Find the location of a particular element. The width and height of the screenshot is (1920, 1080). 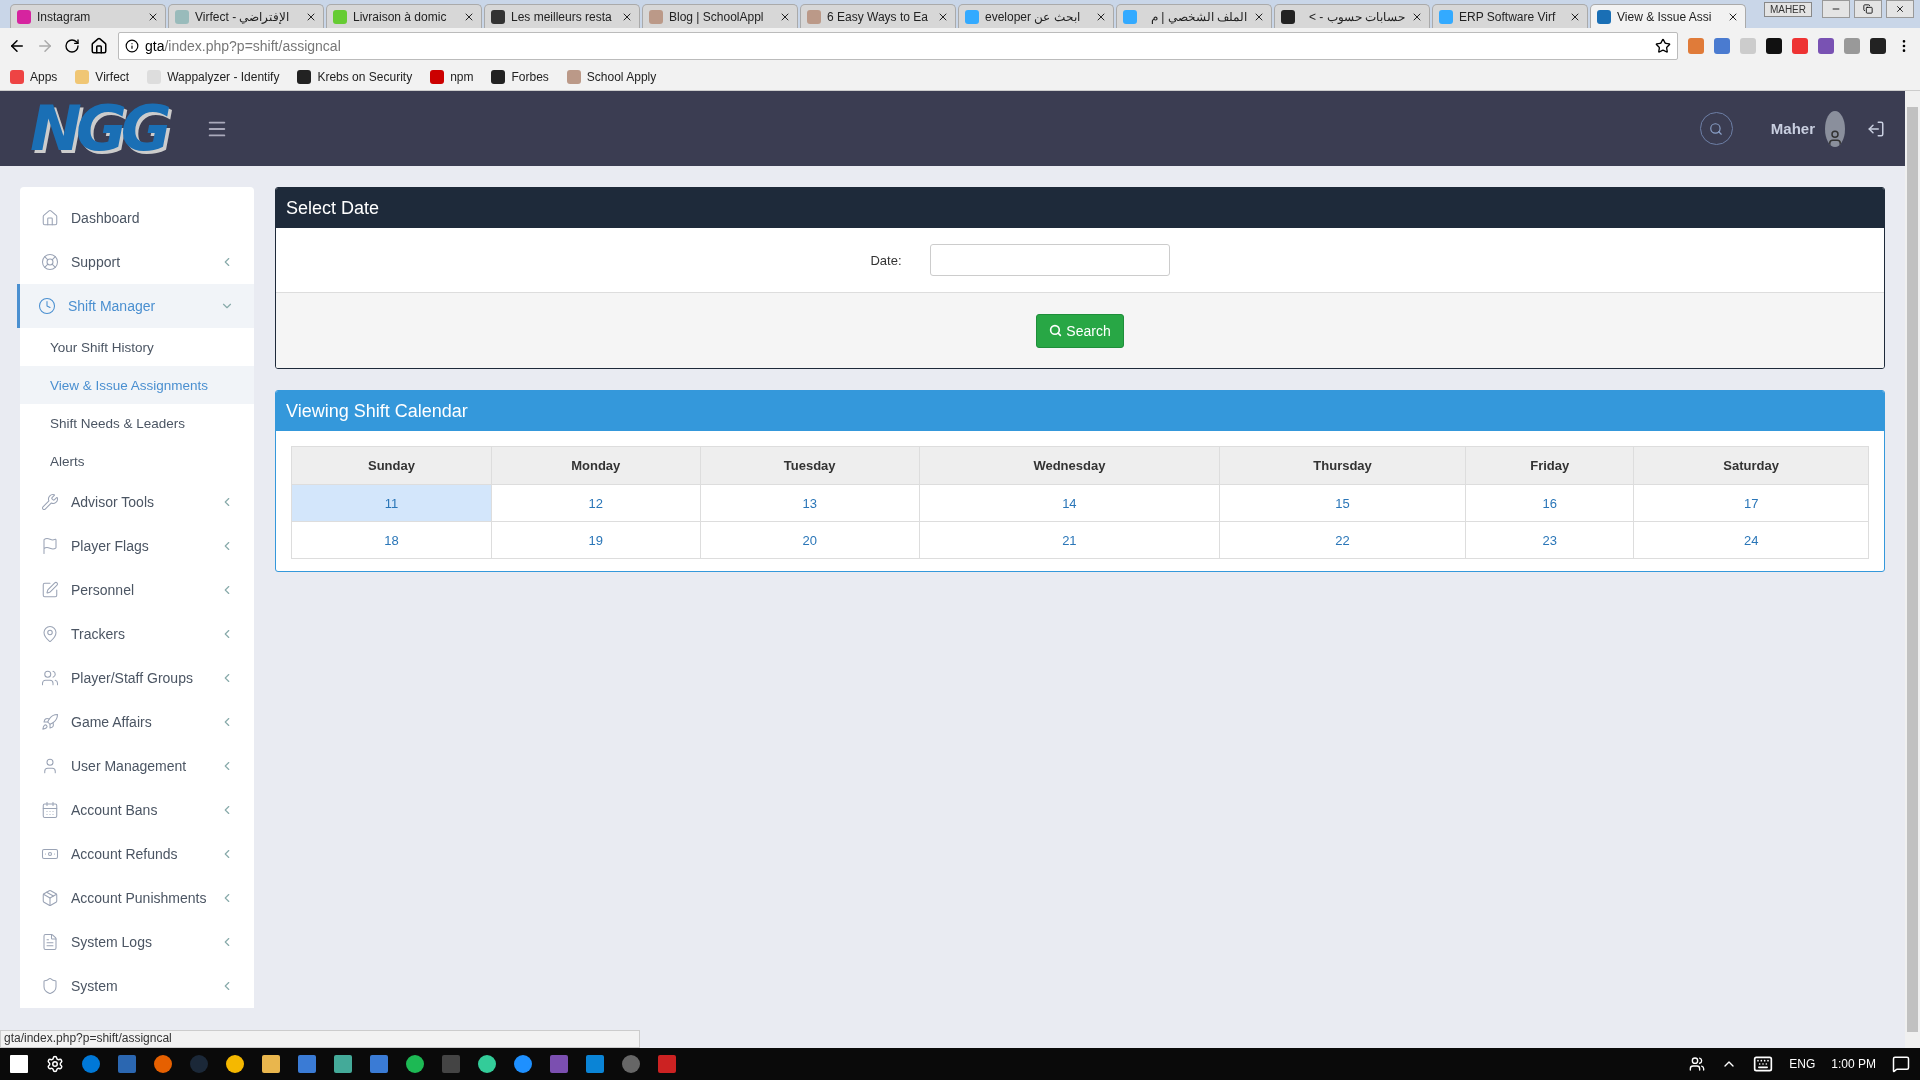

profile-label: MAHER is located at coordinates (1787, 9).